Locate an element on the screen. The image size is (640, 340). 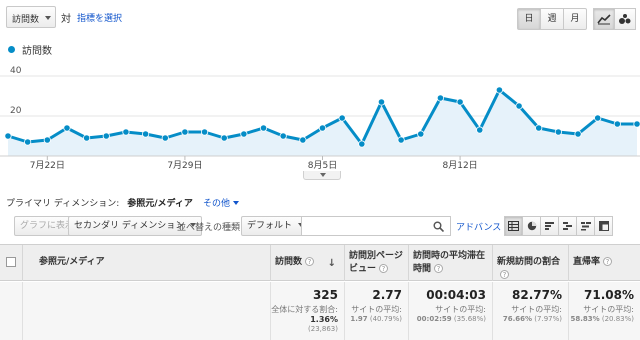
table-search-input is located at coordinates (366, 226).